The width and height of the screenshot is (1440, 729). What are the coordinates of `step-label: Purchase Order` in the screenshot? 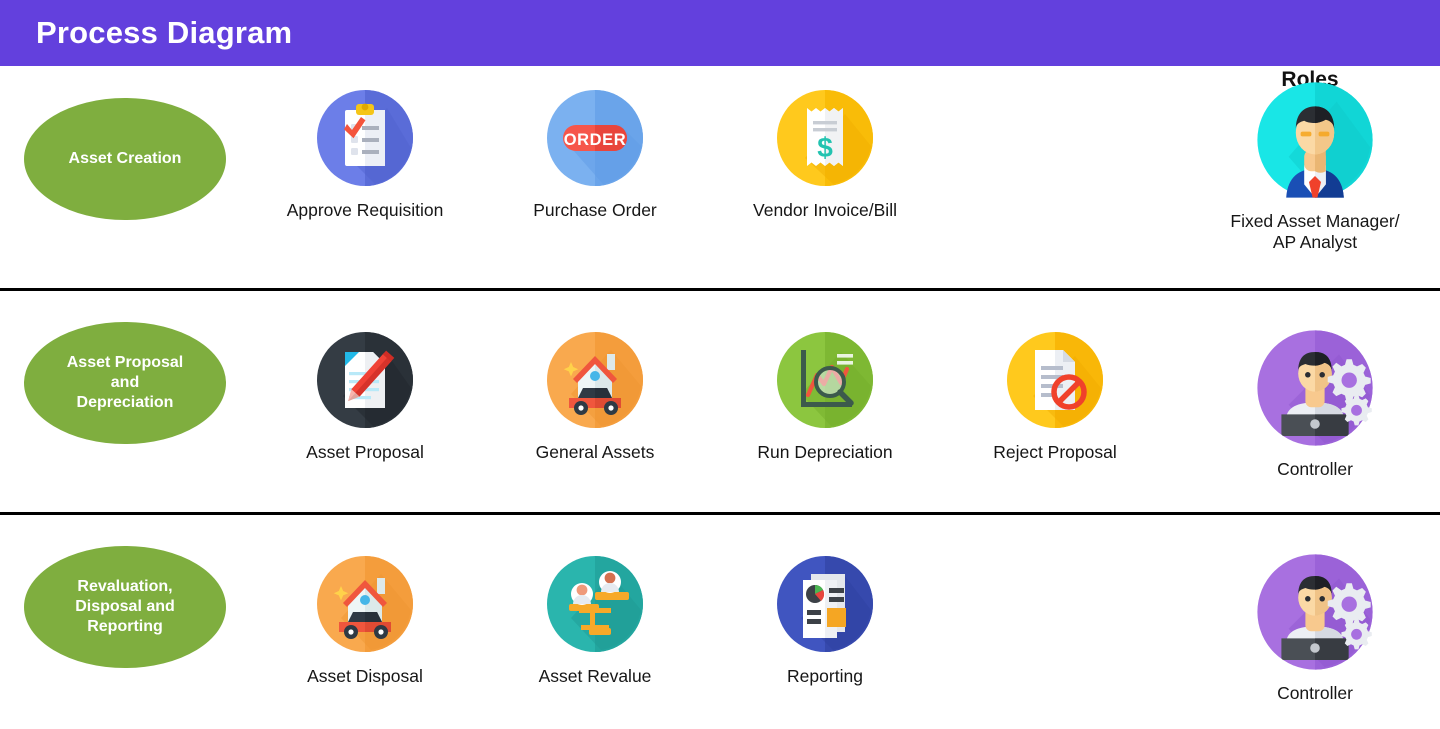 It's located at (595, 210).